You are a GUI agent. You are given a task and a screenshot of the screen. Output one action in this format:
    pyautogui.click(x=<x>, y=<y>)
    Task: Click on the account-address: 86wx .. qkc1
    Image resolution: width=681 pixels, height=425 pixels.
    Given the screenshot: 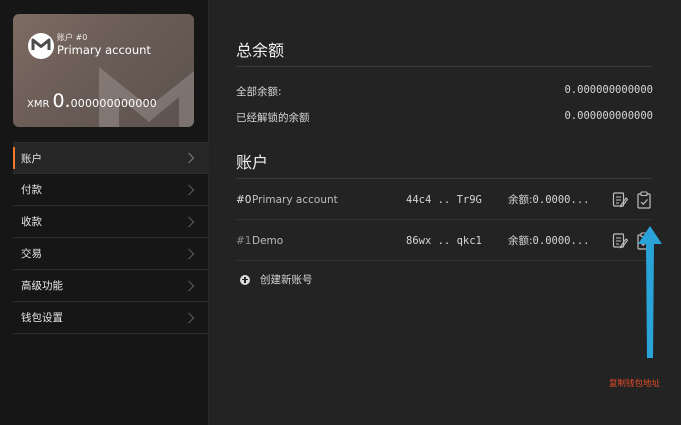 What is the action you would take?
    pyautogui.click(x=444, y=240)
    